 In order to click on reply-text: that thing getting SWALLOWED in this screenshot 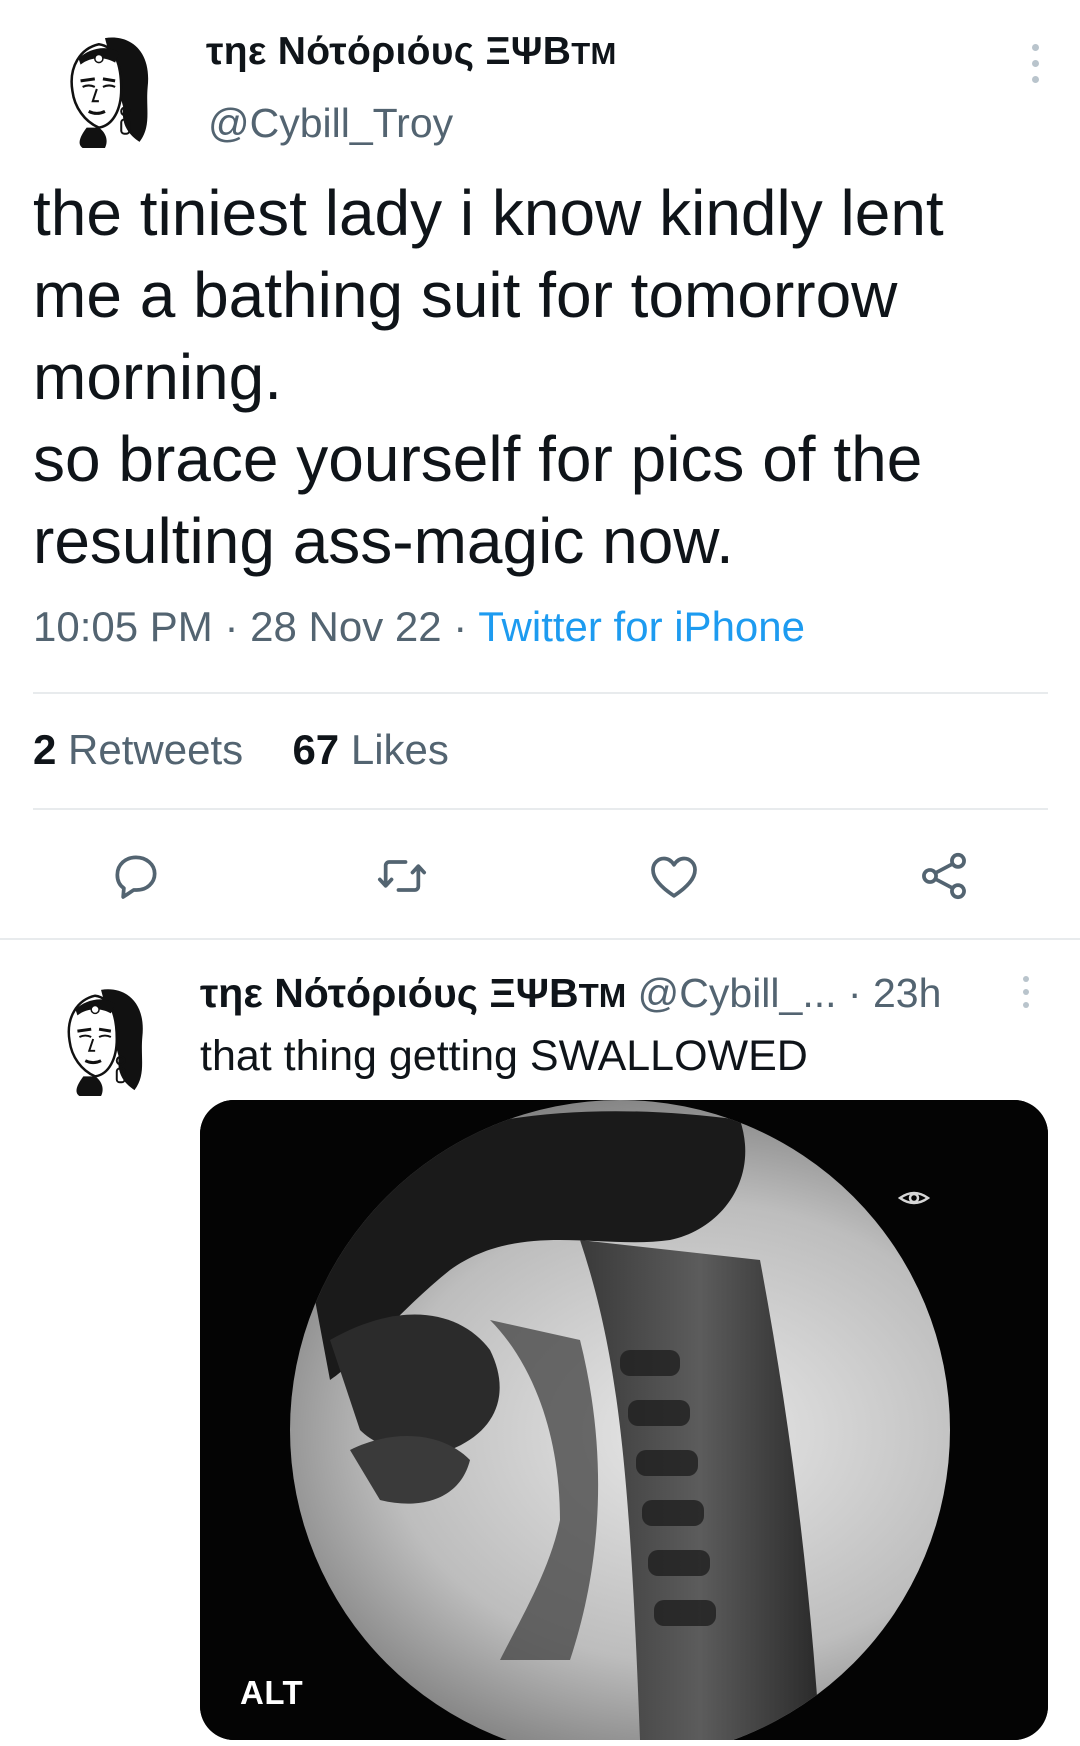, I will do `click(504, 1056)`.